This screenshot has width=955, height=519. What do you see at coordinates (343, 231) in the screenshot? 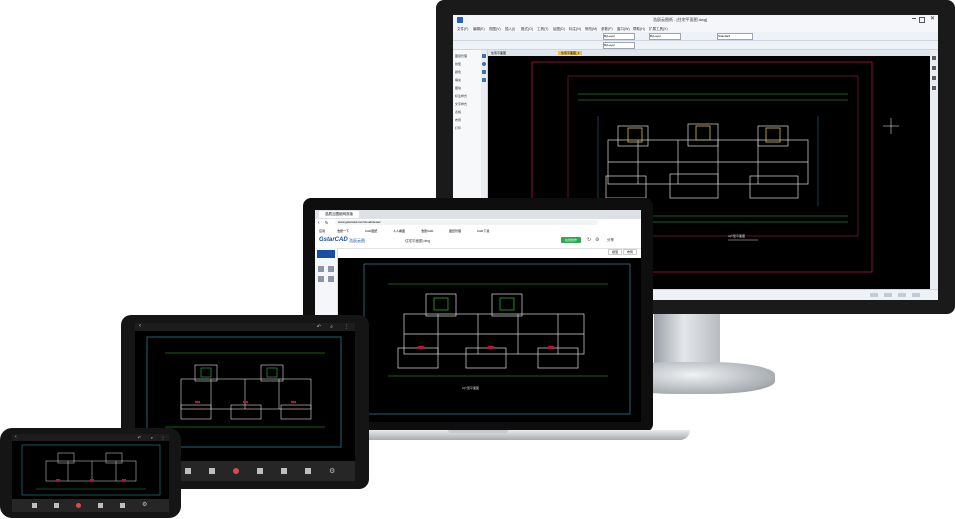
I see `bookmark-item: 浩辰一下` at bounding box center [343, 231].